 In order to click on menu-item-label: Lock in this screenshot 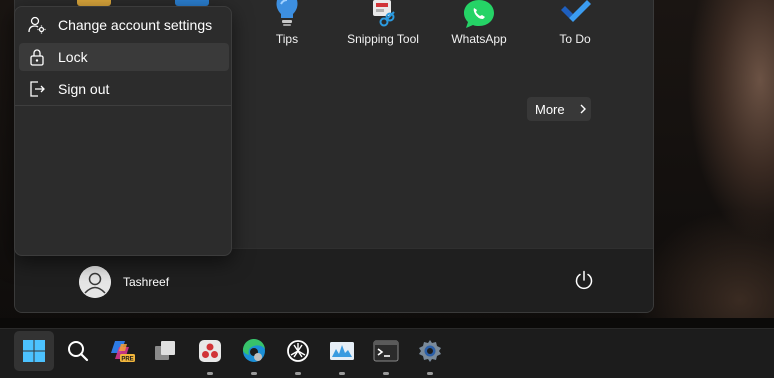, I will do `click(73, 57)`.